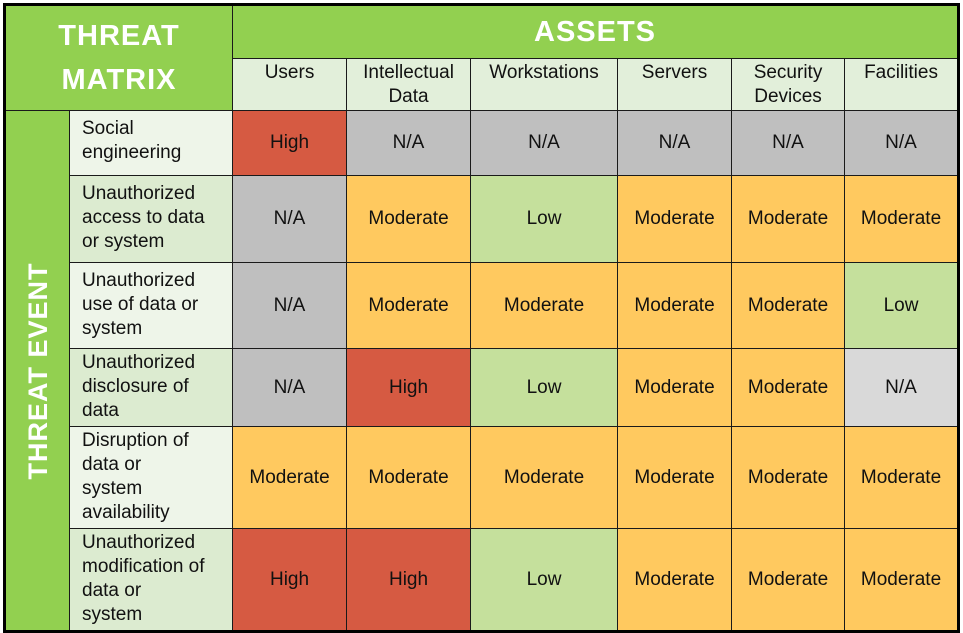 Image resolution: width=963 pixels, height=633 pixels. What do you see at coordinates (140, 304) in the screenshot?
I see `row-label-line: use of data or` at bounding box center [140, 304].